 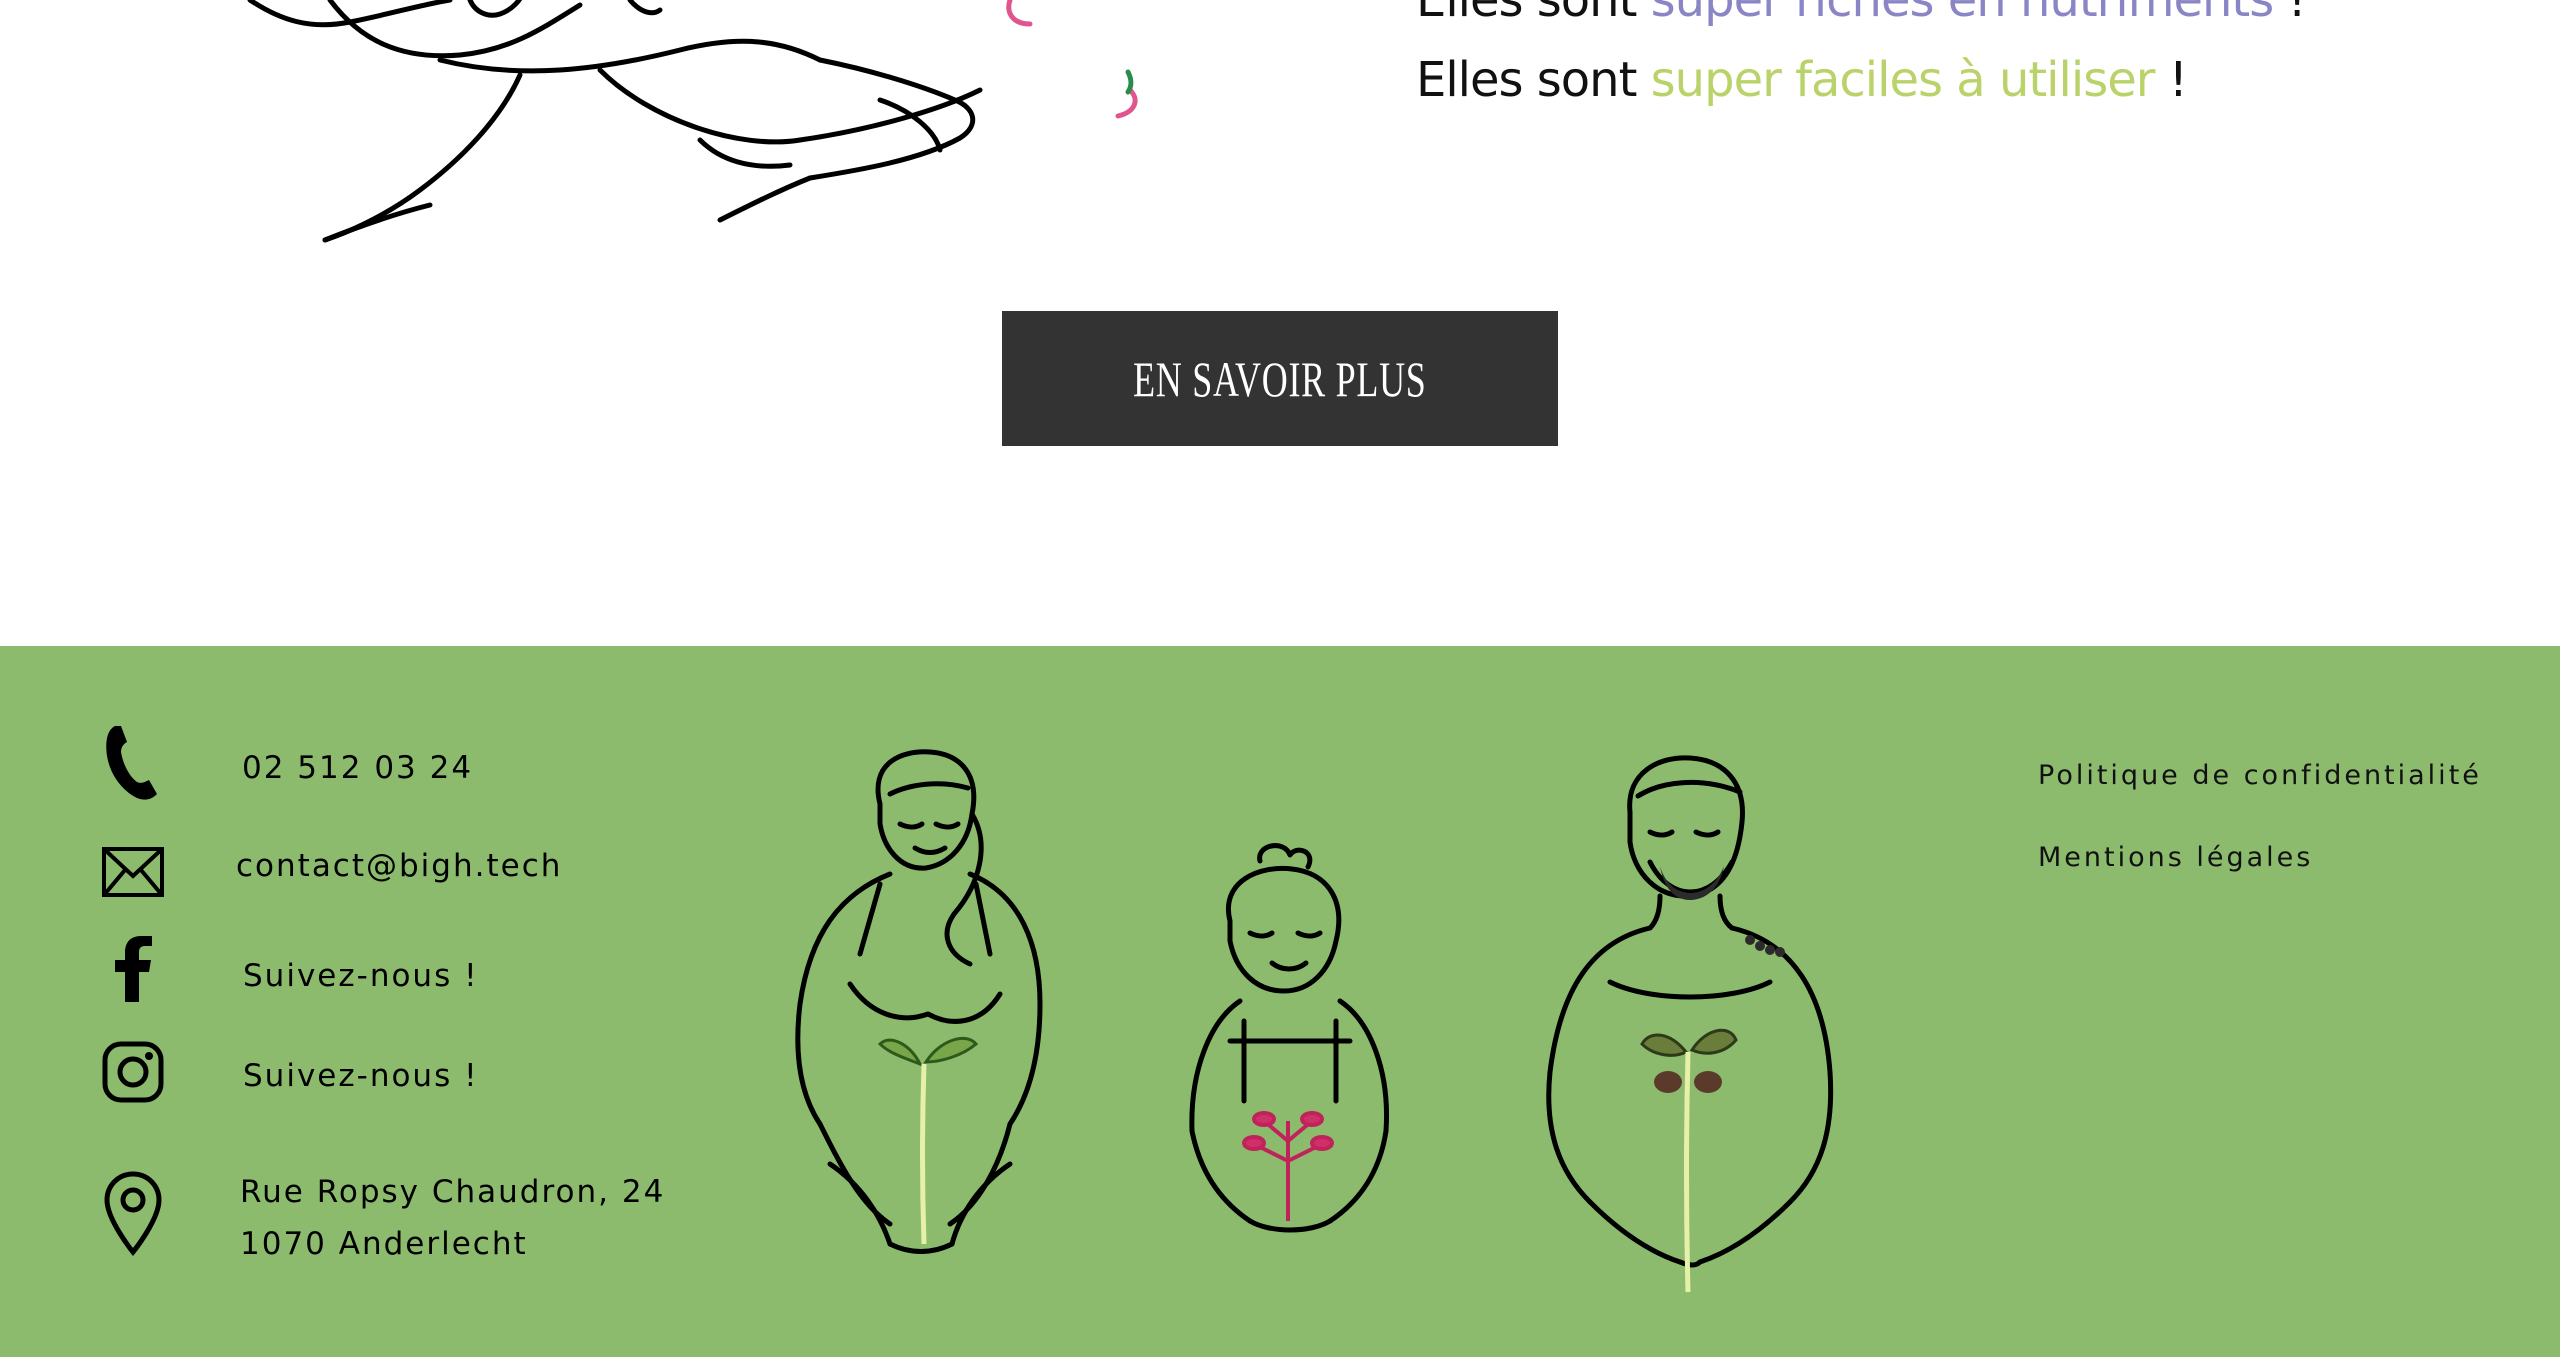 What do you see at coordinates (1690, 1024) in the screenshot?
I see `man-with-sprout-illustration` at bounding box center [1690, 1024].